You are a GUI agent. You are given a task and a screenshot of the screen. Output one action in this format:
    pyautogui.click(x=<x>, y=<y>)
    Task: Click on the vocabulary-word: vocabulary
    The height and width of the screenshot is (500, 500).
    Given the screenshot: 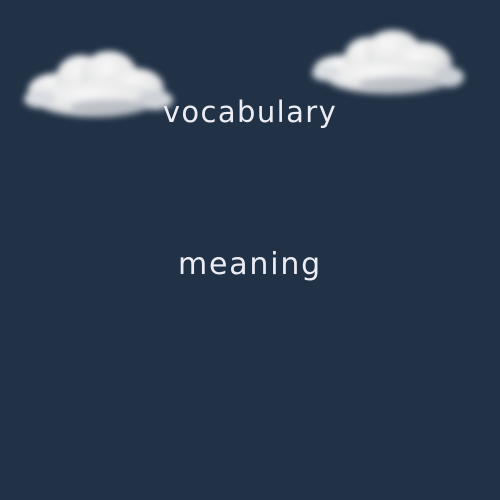 What is the action you would take?
    pyautogui.click(x=250, y=112)
    